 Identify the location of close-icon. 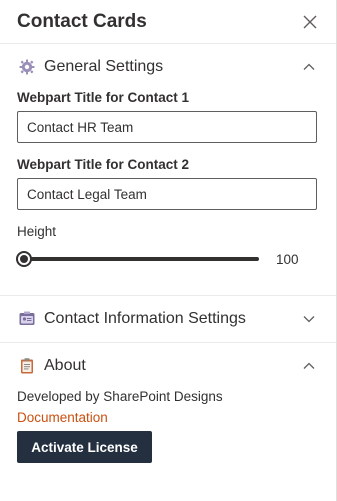
(310, 21).